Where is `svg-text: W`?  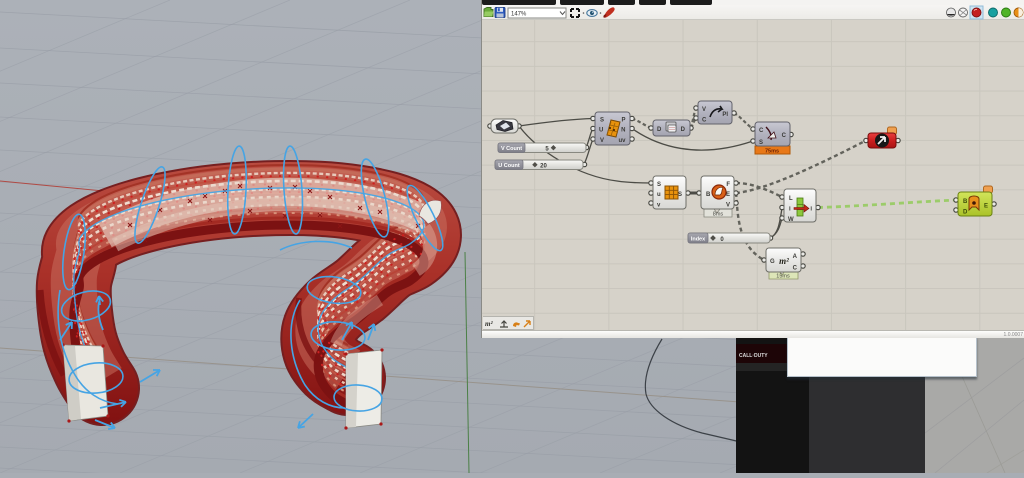
svg-text: W is located at coordinates (791, 220).